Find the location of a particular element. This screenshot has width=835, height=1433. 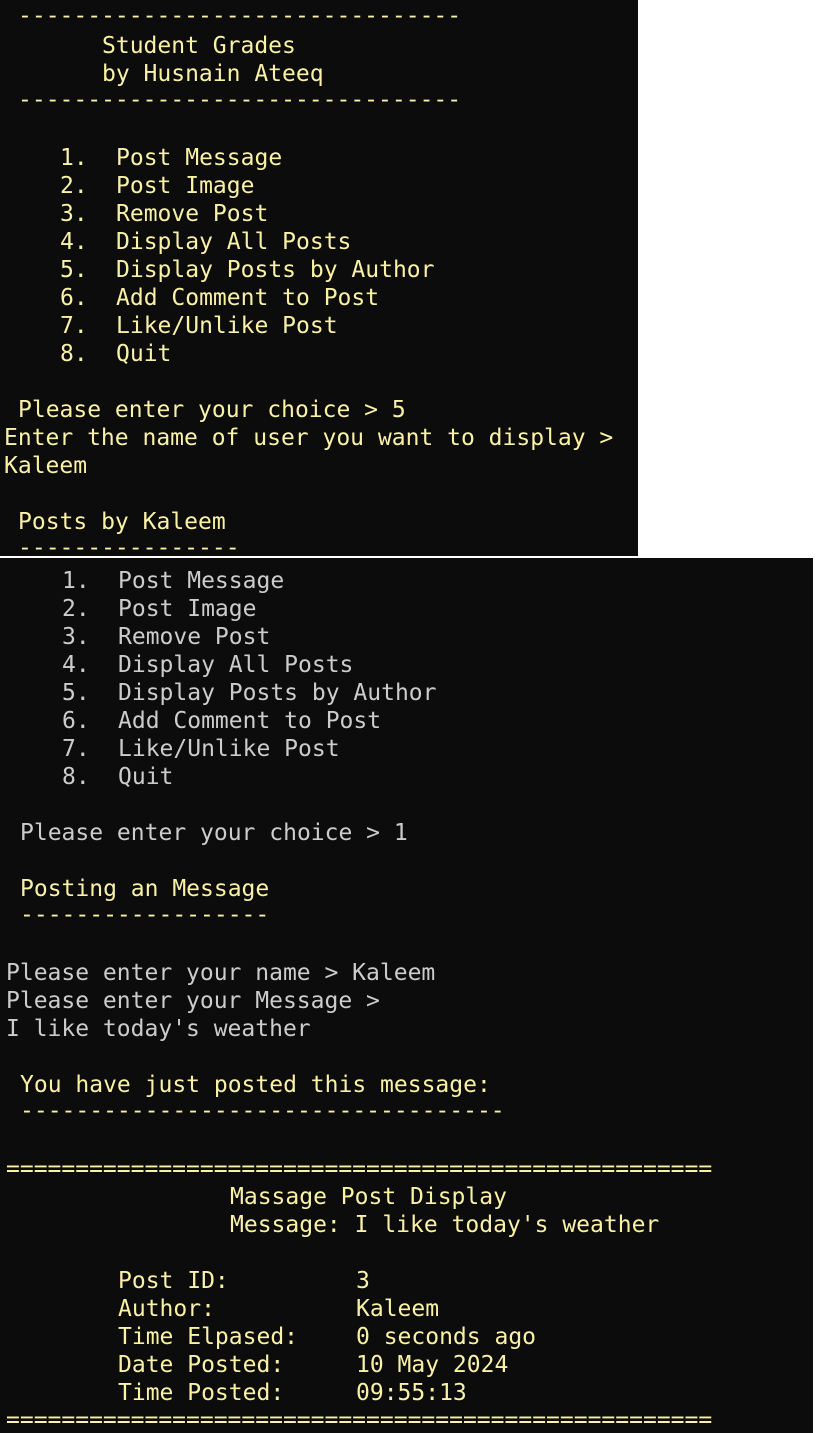

field-value-post-id: 3 is located at coordinates (363, 1281).